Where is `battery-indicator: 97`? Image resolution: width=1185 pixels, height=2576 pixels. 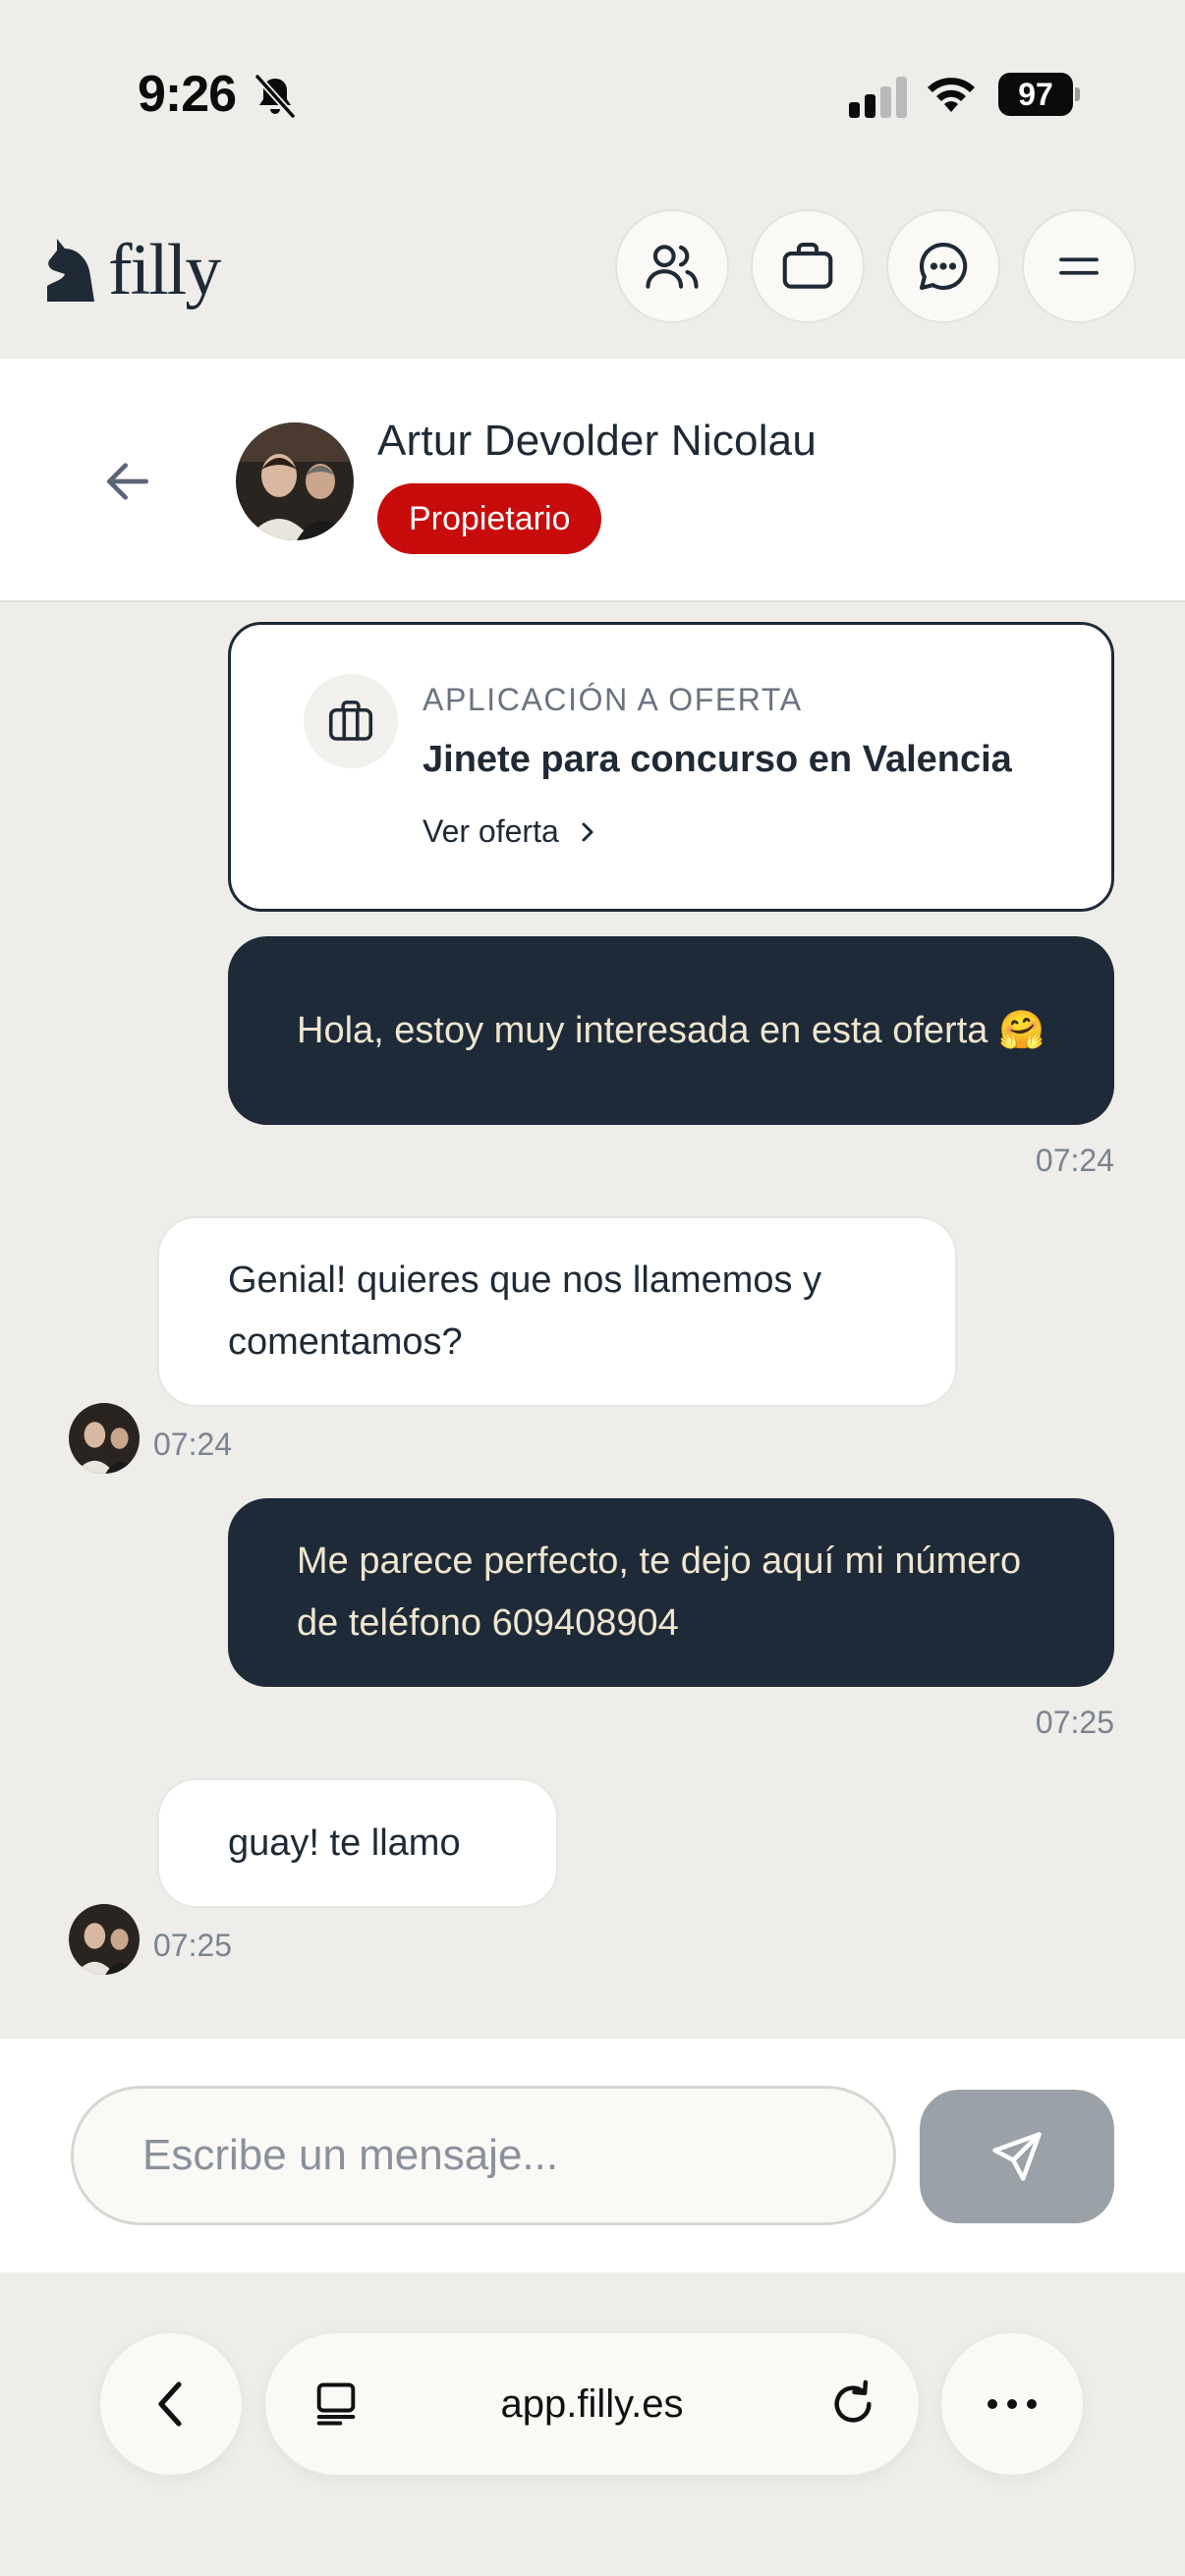 battery-indicator: 97 is located at coordinates (1040, 94).